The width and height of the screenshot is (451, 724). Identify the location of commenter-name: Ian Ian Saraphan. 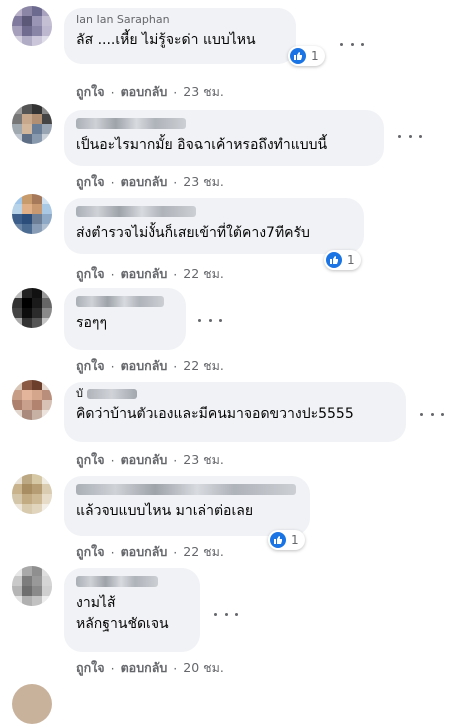
(180, 20).